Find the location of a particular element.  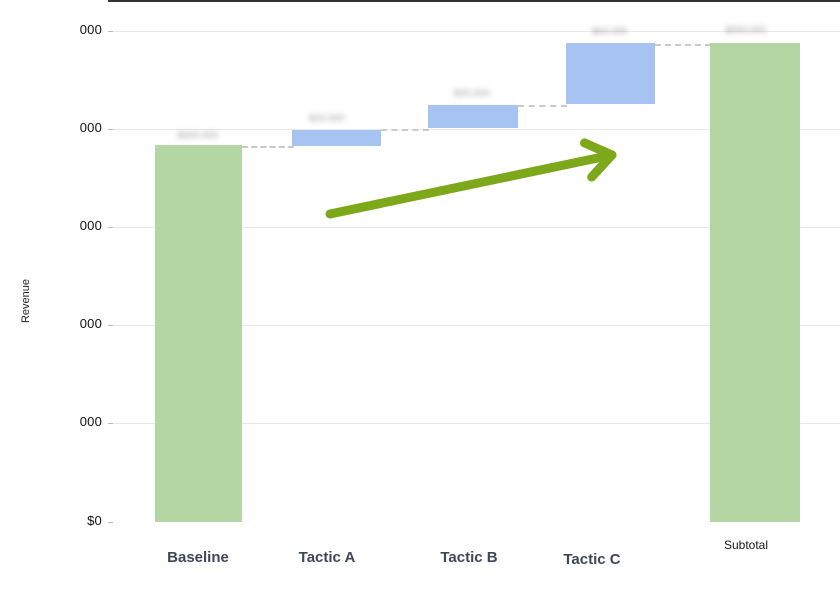

bar-baseline is located at coordinates (198, 333).